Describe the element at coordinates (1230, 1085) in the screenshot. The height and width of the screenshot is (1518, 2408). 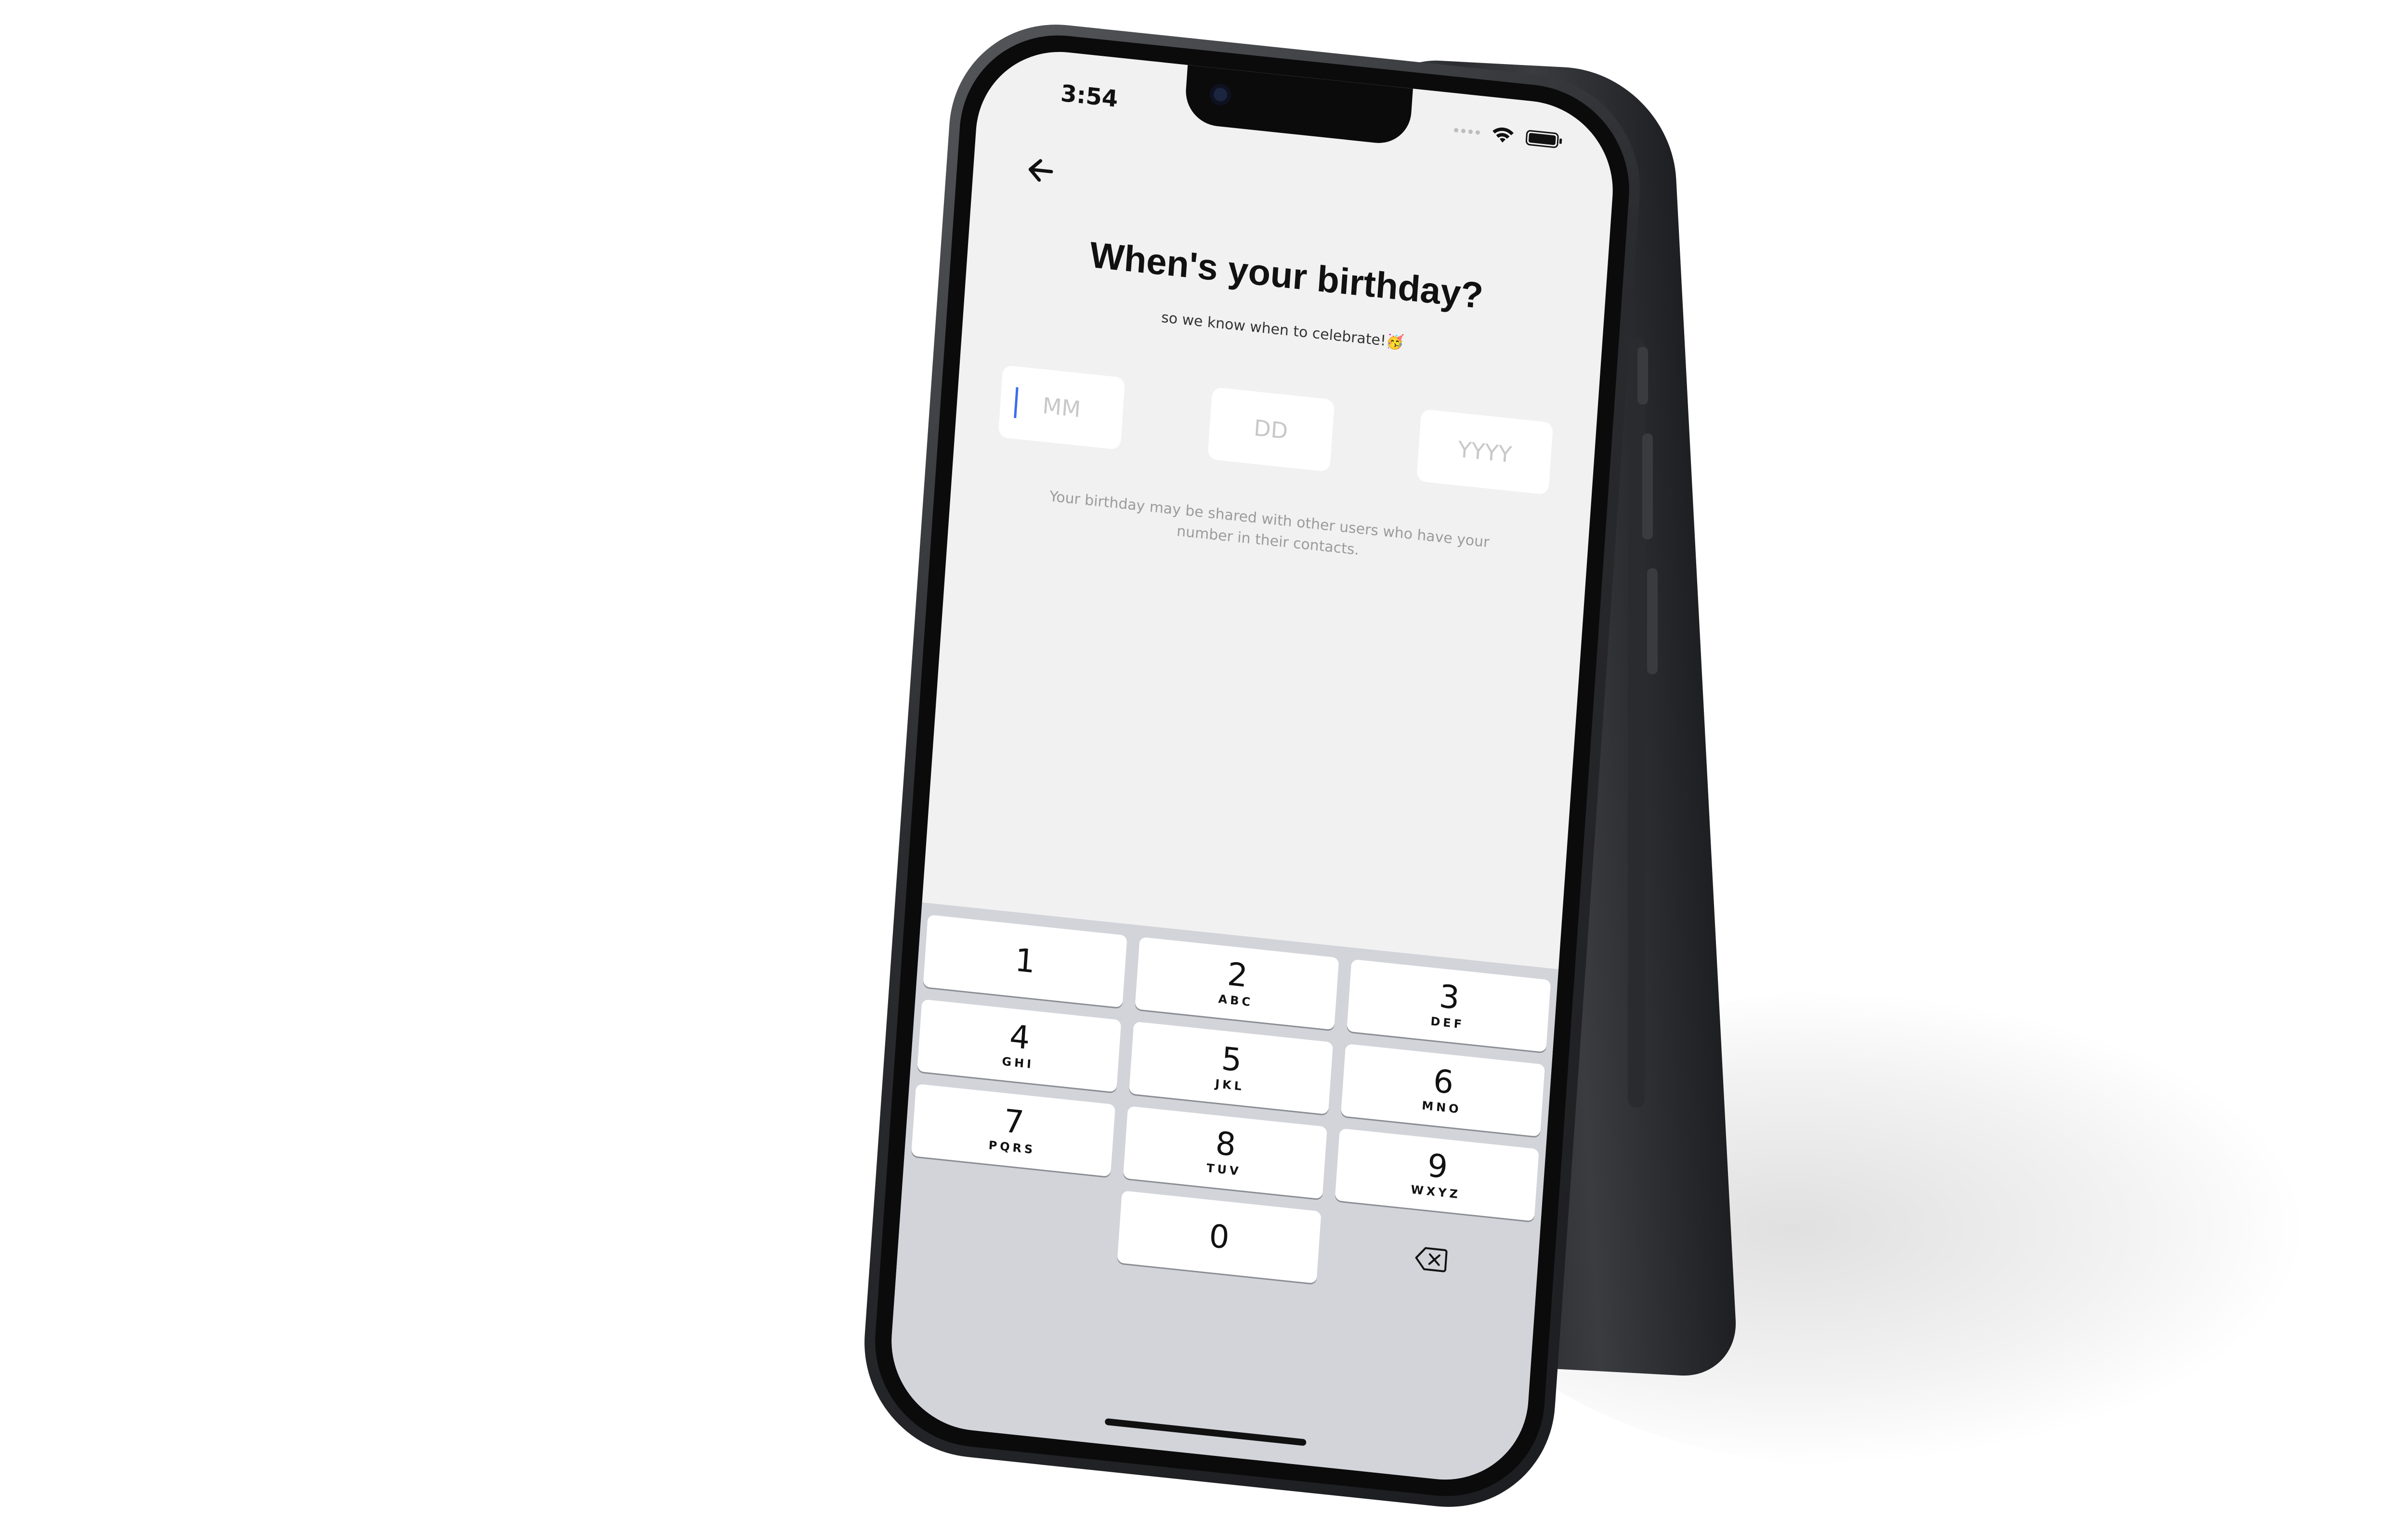
I see `key-letters: JKL` at that location.